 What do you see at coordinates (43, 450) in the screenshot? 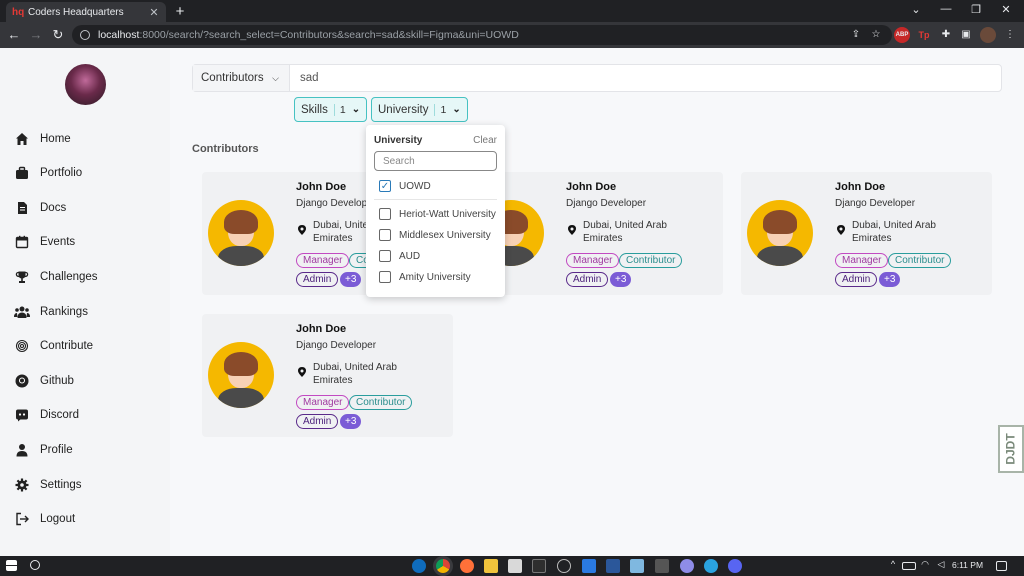
I see `sidebar-item-profile: Profile` at bounding box center [43, 450].